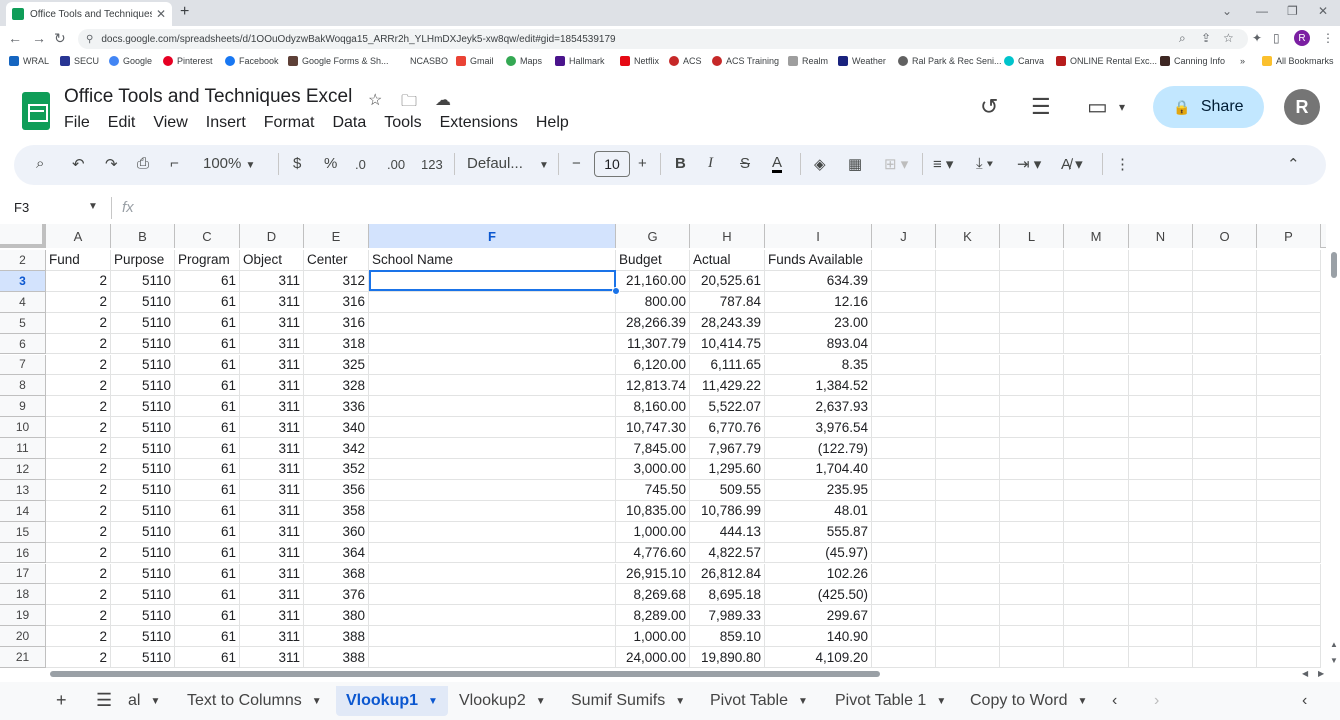  Describe the element at coordinates (653, 236) in the screenshot. I see `column-header-g: G` at that location.